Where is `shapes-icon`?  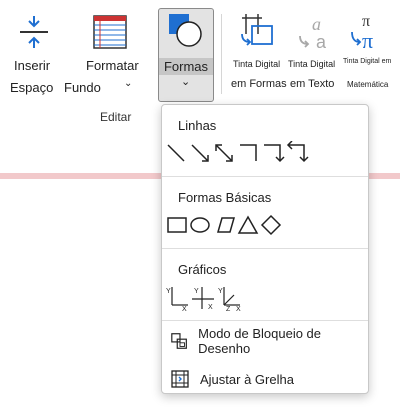
shapes-icon is located at coordinates (185, 30).